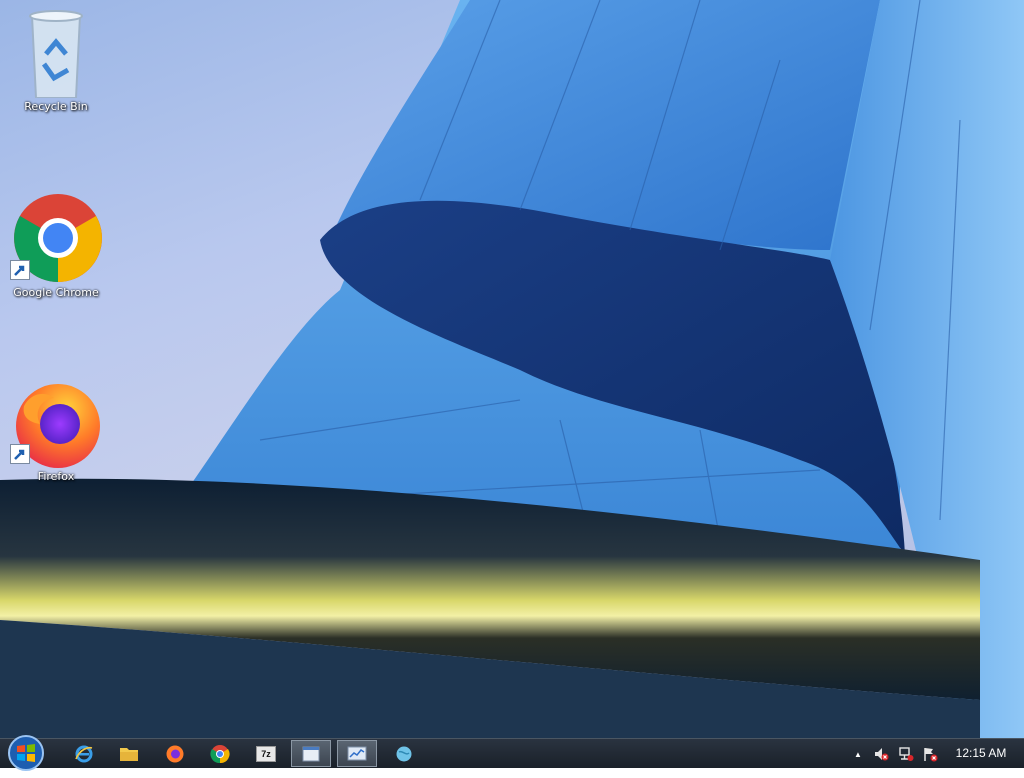 The height and width of the screenshot is (778, 1024). I want to click on desktop-icon-label: Recycle Bin, so click(56, 106).